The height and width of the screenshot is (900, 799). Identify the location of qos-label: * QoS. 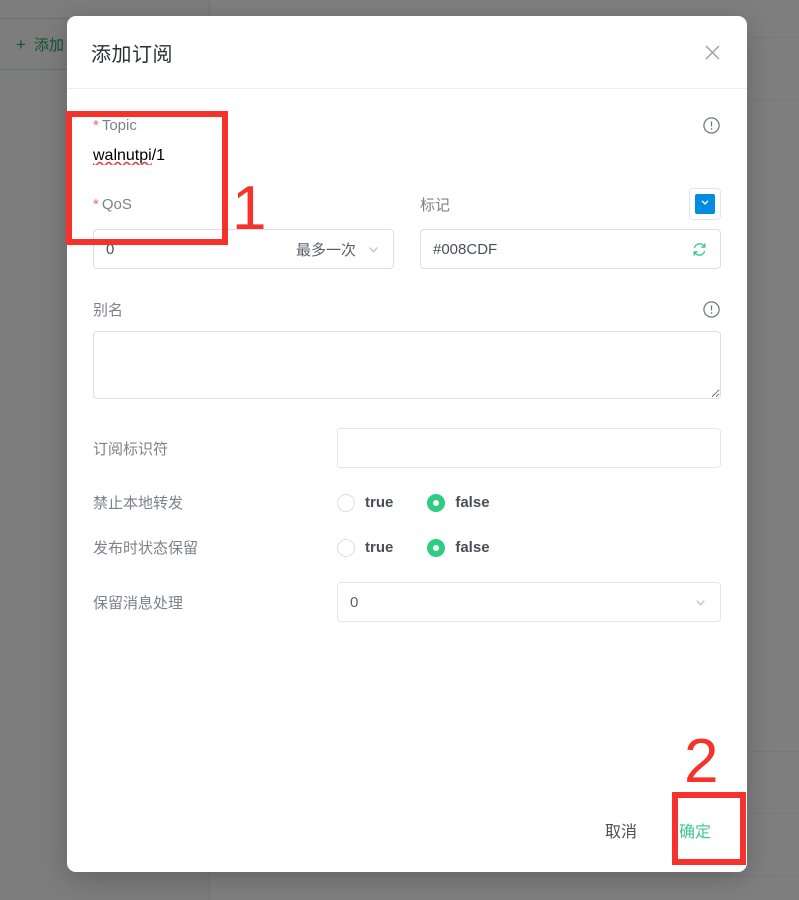
(112, 204).